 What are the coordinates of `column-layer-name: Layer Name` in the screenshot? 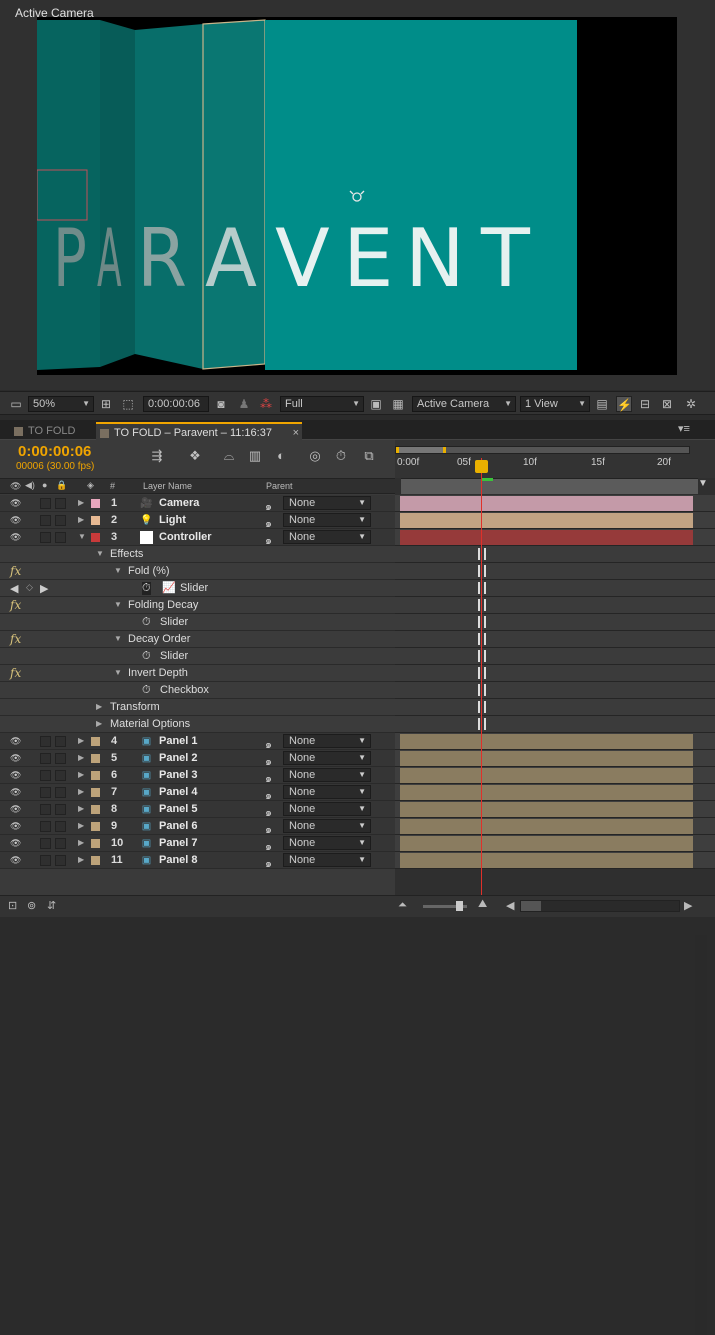 It's located at (167, 486).